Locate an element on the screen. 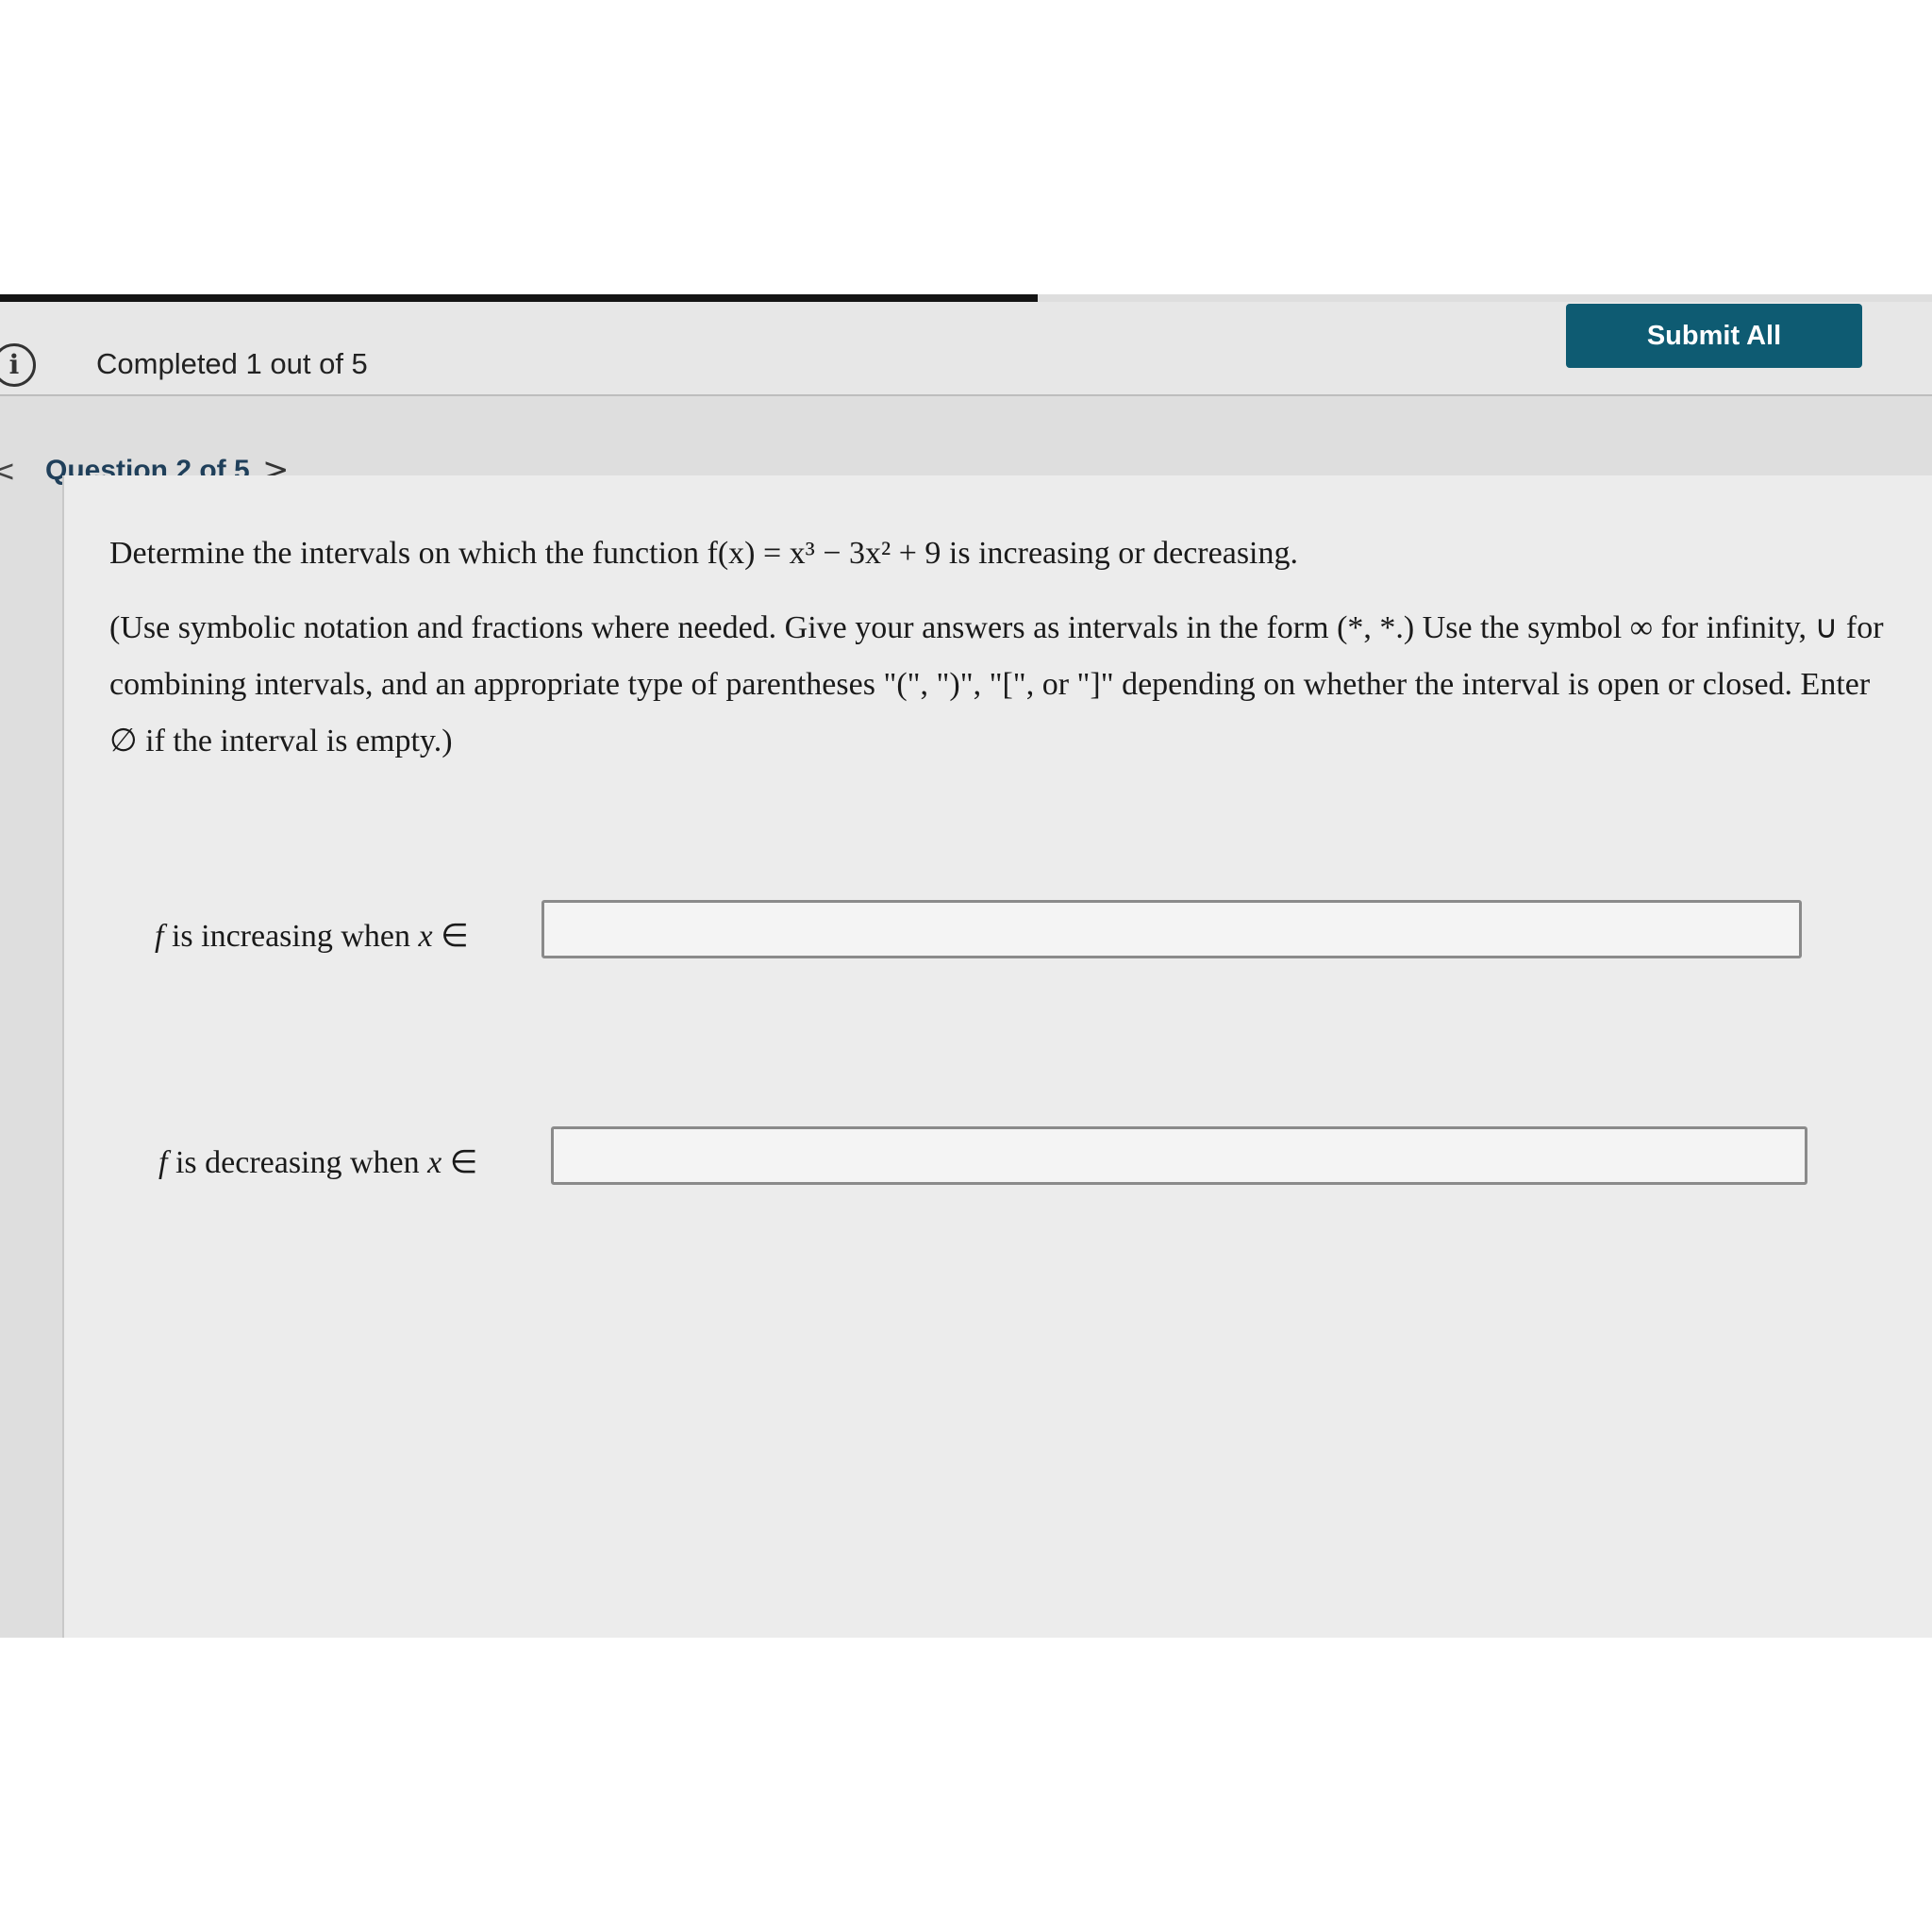  increasing-label-text: is increasing when is located at coordinates (291, 937).